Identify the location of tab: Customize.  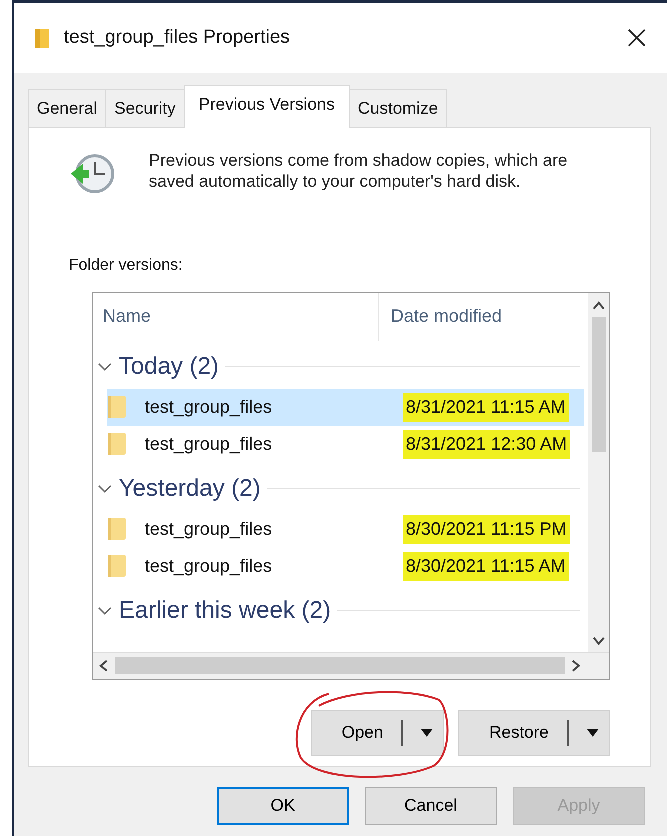
(398, 107).